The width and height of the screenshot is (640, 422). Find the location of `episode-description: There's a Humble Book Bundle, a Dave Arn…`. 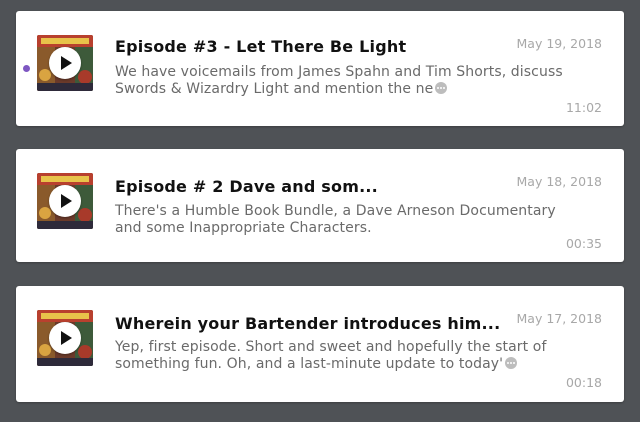

episode-description: There's a Humble Book Bundle, a Dave Arn… is located at coordinates (340, 220).